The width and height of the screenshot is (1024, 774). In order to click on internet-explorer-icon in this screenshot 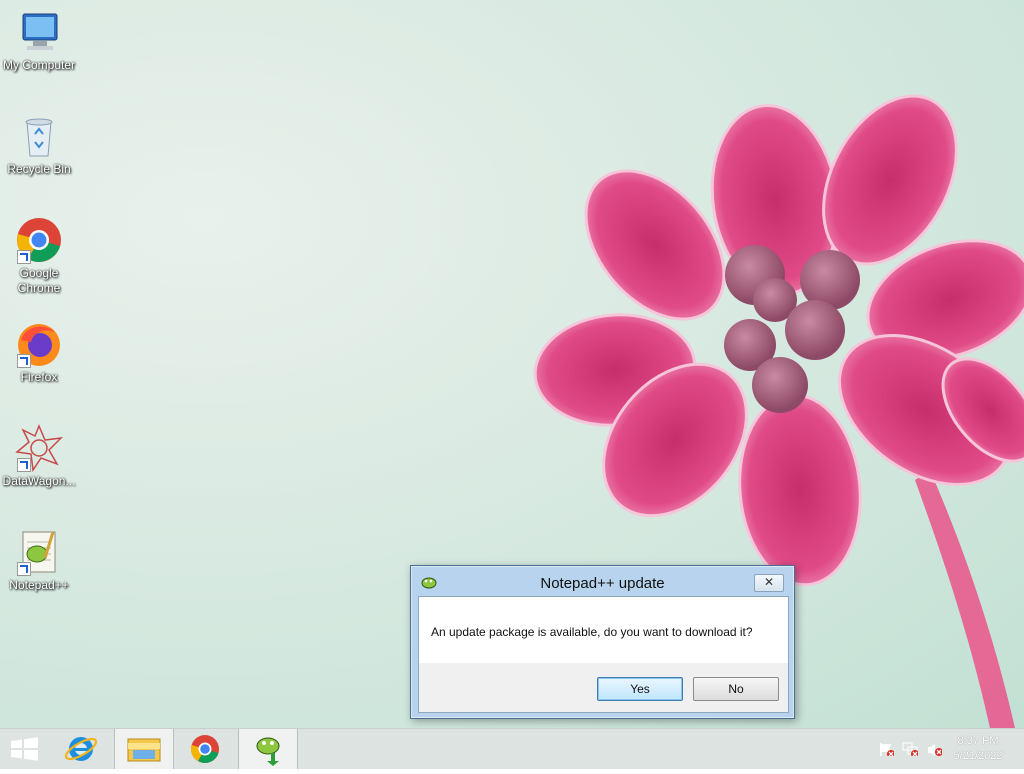, I will do `click(81, 749)`.